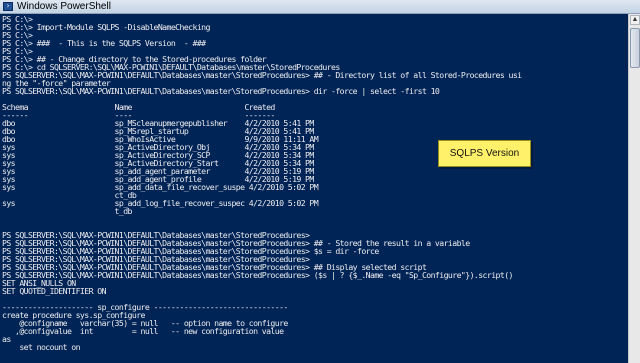  I want to click on console-line: set nocount on, so click(41, 347).